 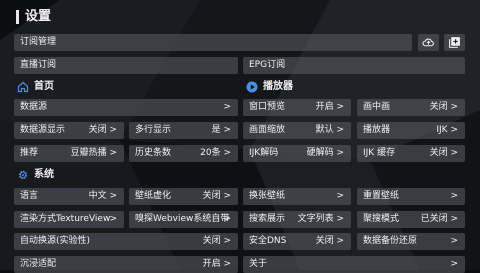 I want to click on render-mode-row: 渲染方式TextureView >, so click(x=69, y=219).